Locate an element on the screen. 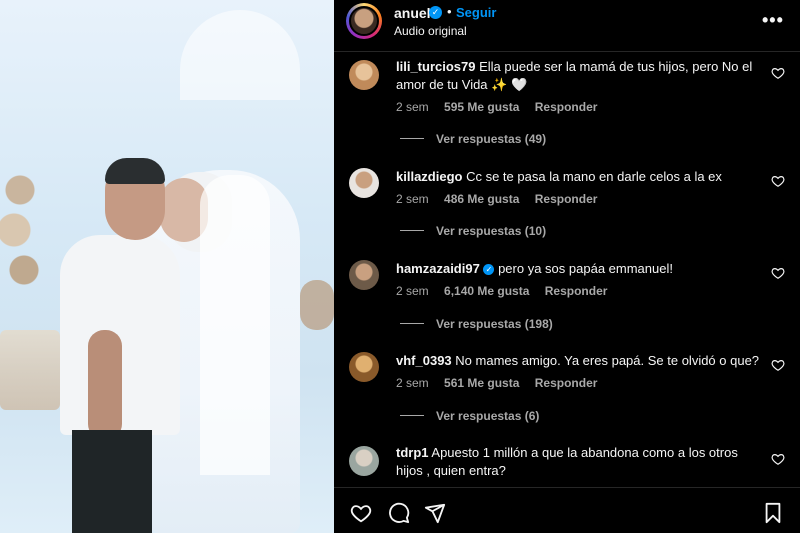  comment-text: pero ya sos papáa emmanuel! is located at coordinates (585, 268).